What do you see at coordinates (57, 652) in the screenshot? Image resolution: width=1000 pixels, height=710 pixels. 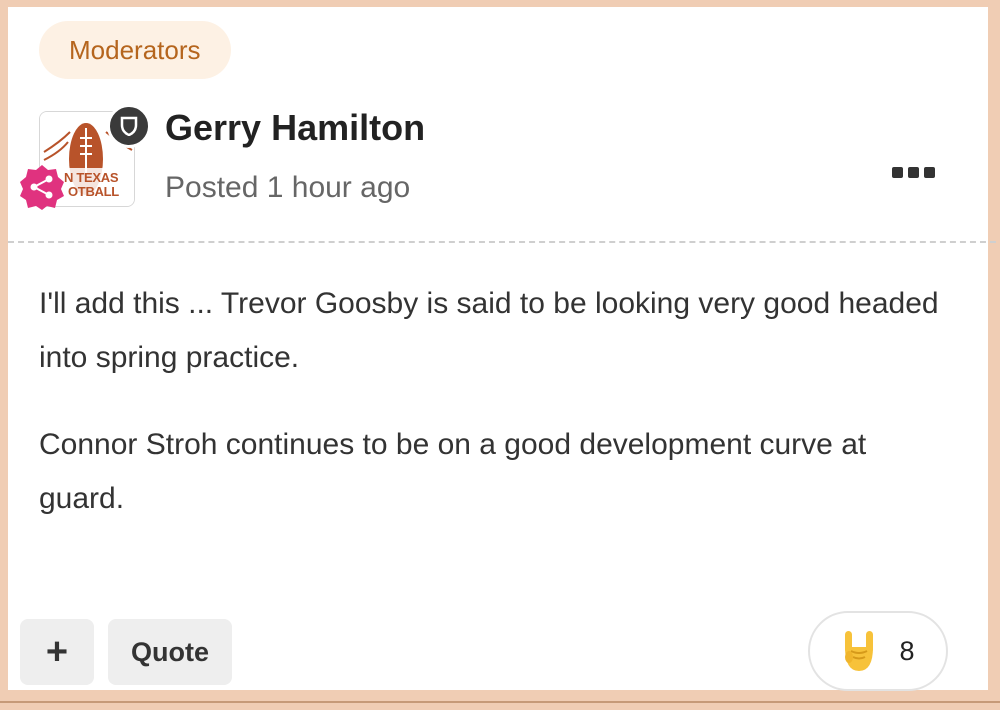 I see `add-button: +` at bounding box center [57, 652].